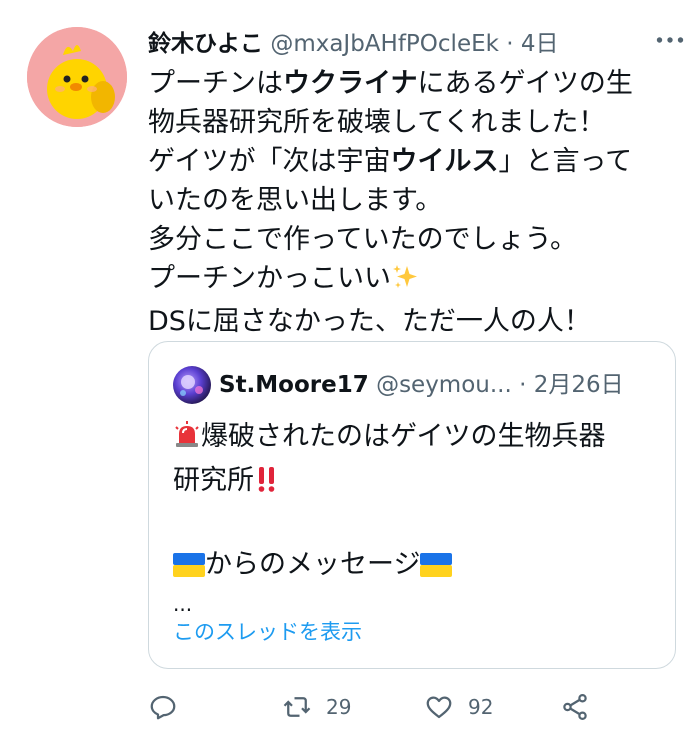 The image size is (698, 741). I want to click on share-icon, so click(575, 707).